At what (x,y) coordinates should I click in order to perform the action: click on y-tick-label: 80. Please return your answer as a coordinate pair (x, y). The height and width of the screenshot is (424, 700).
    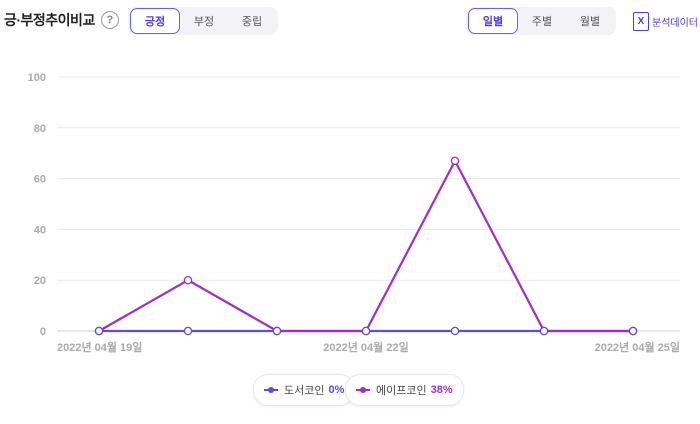
    Looking at the image, I should click on (40, 129).